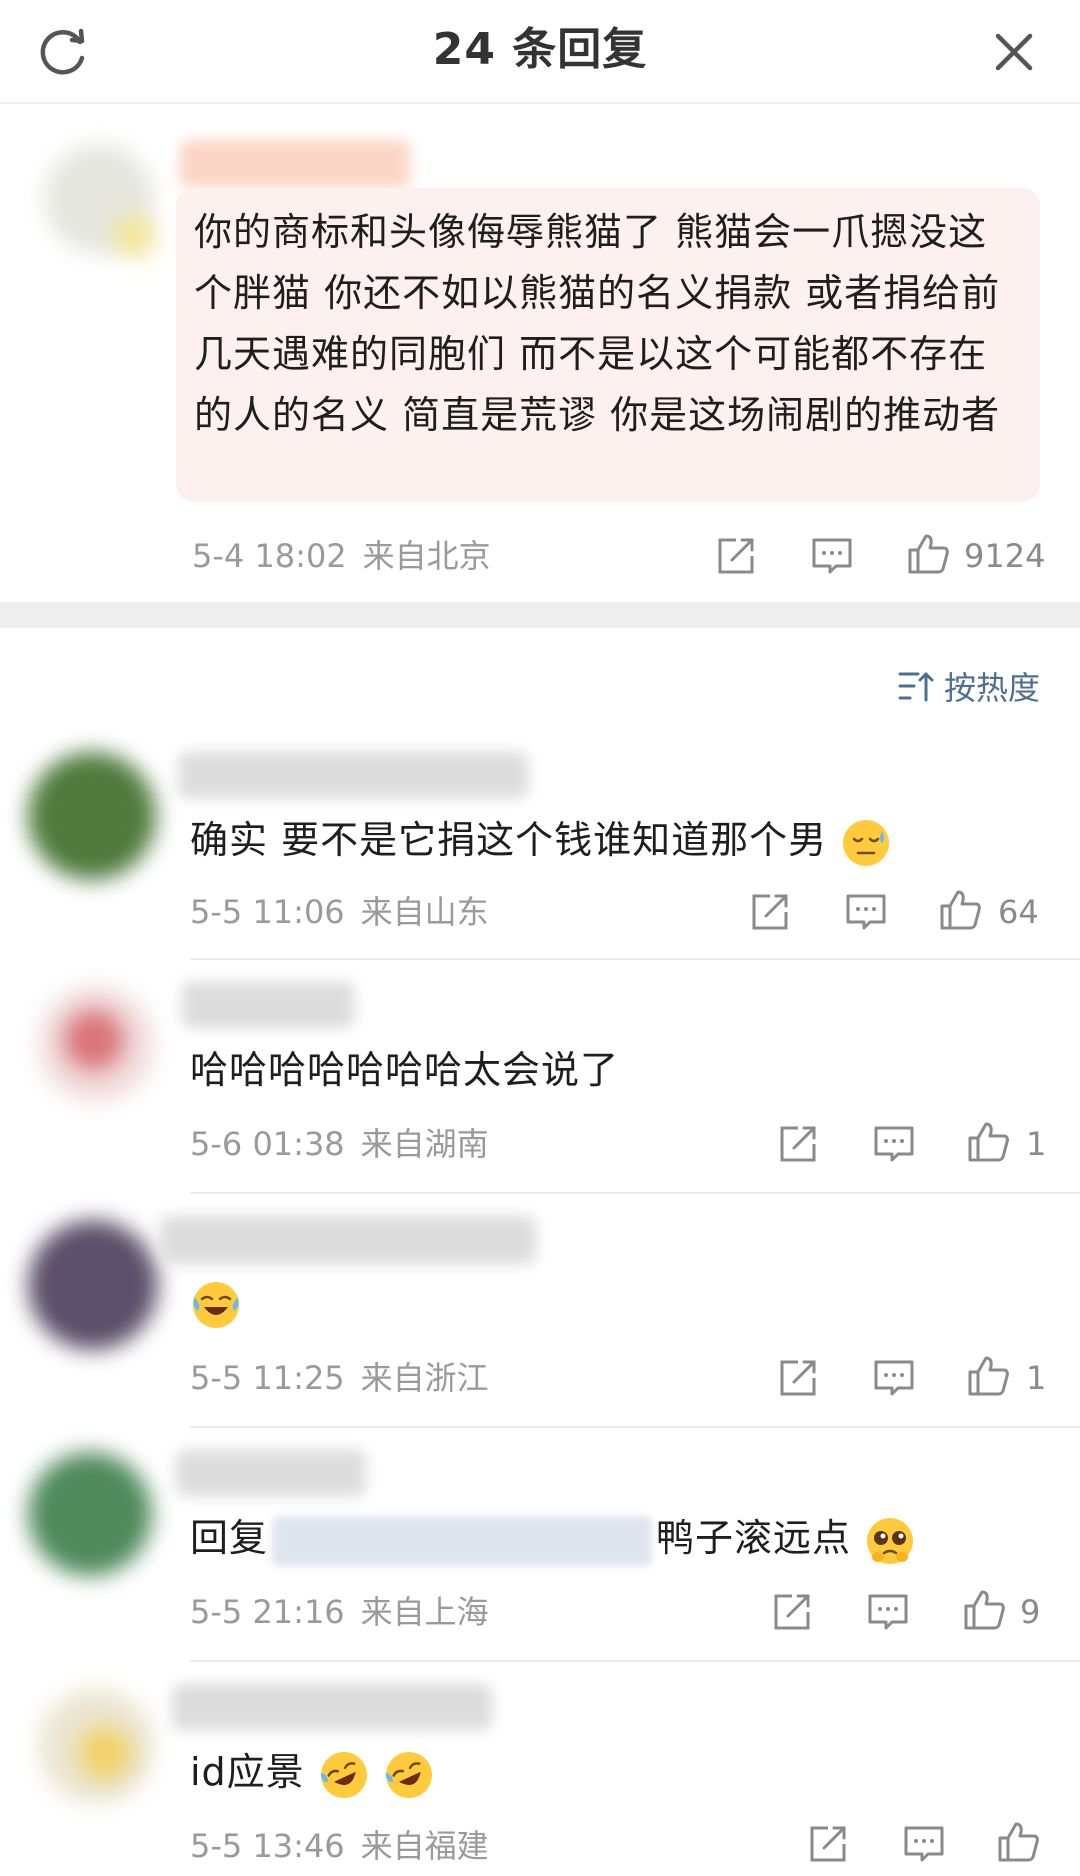  I want to click on like-count: 9124, so click(1005, 556).